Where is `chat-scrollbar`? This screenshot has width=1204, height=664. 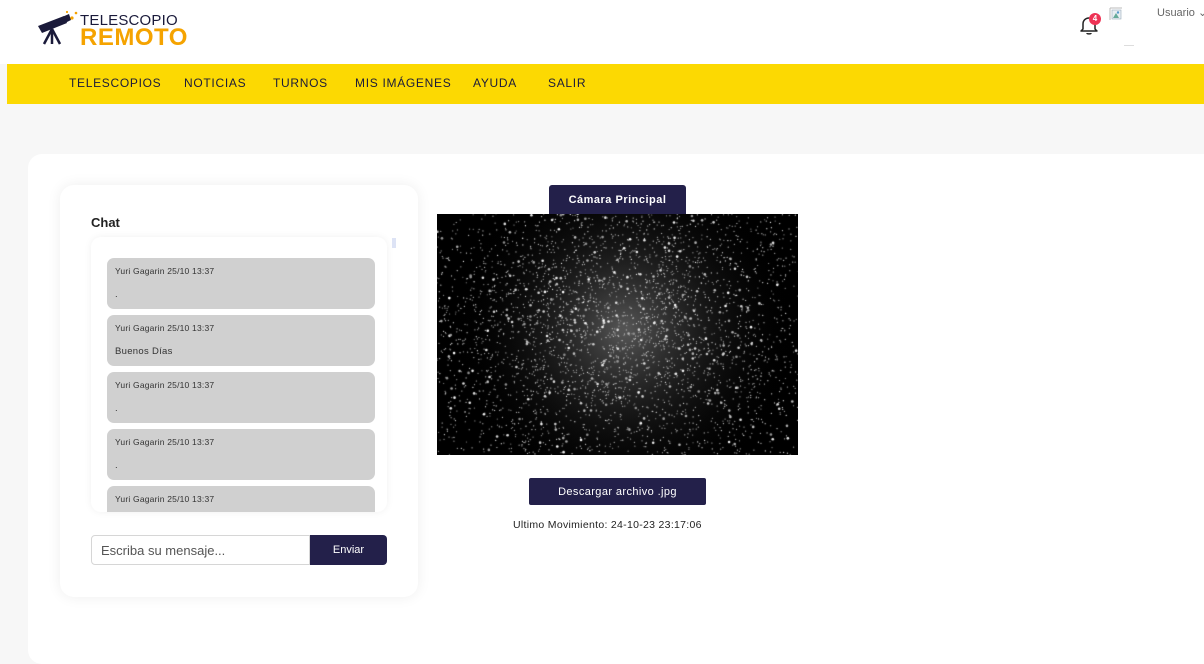
chat-scrollbar is located at coordinates (394, 243).